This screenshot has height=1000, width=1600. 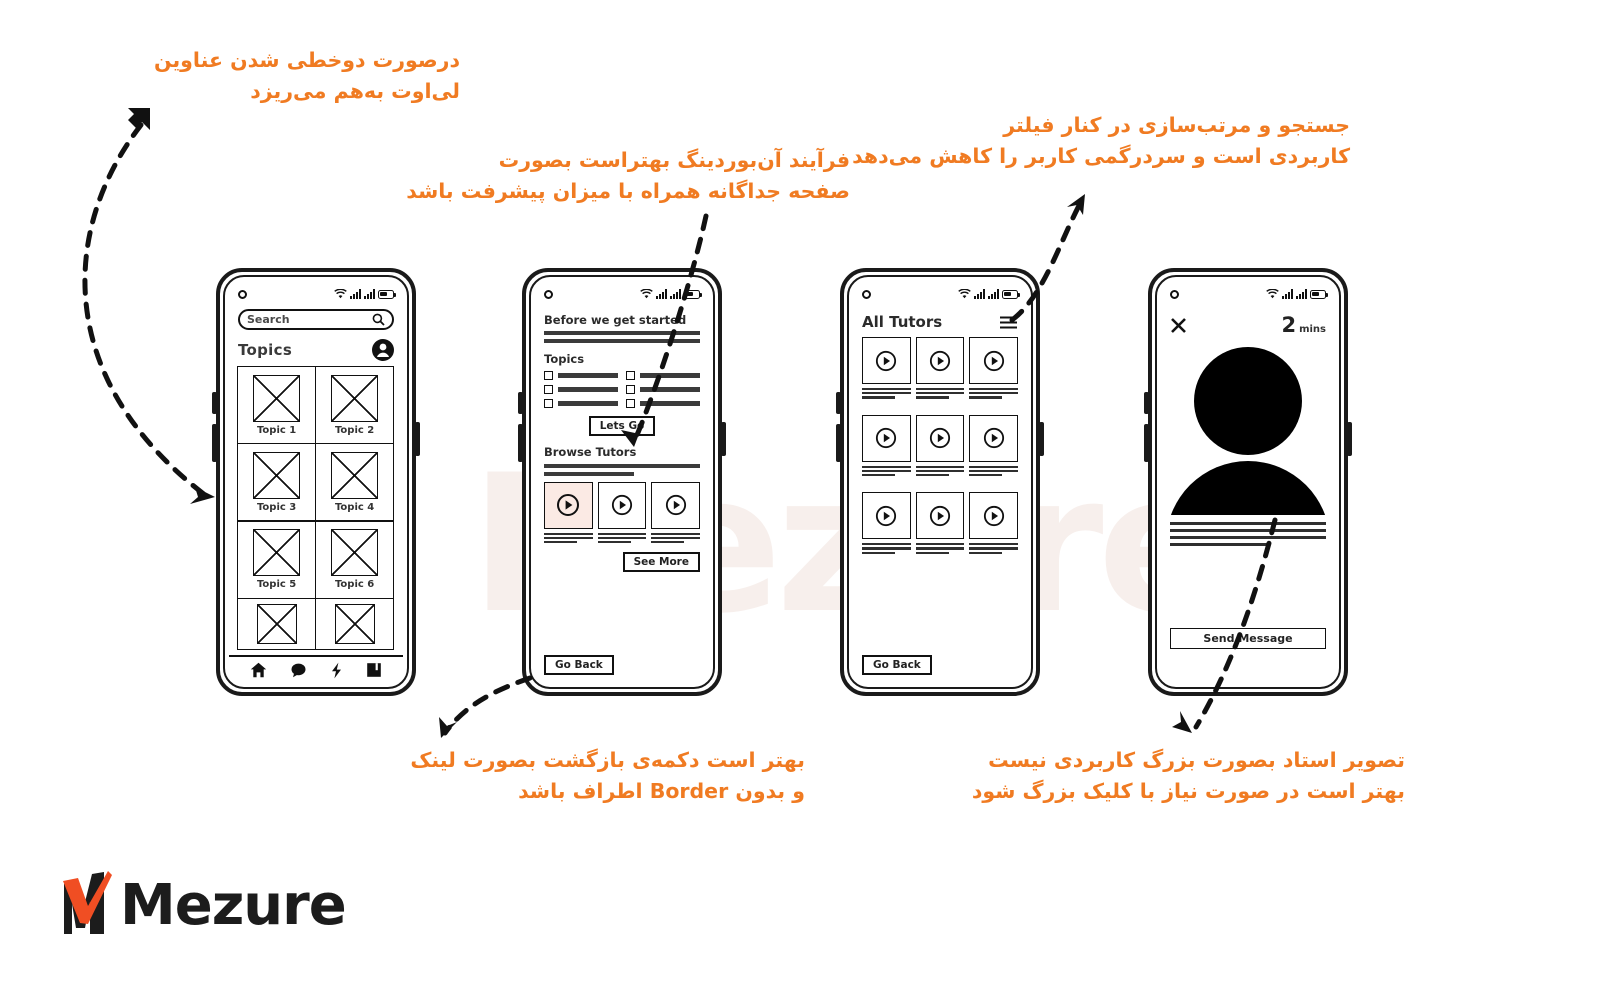 What do you see at coordinates (622, 426) in the screenshot?
I see `lets-go-button: Lets Go` at bounding box center [622, 426].